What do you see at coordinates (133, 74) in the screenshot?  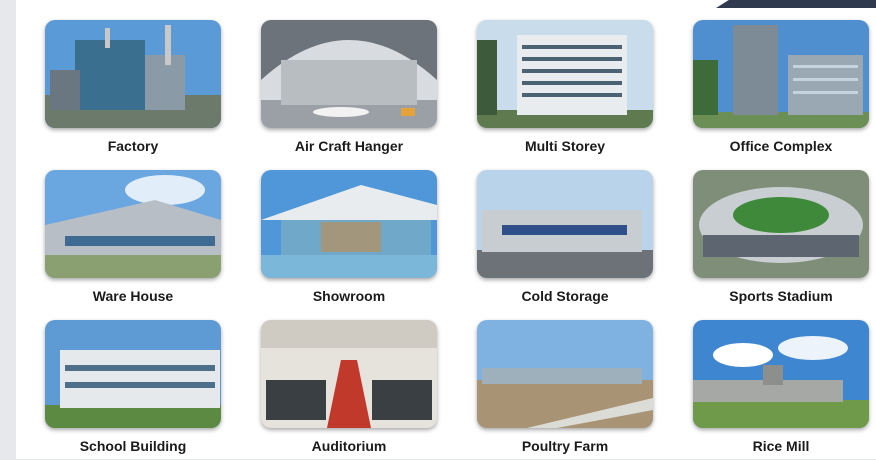 I see `factory-image` at bounding box center [133, 74].